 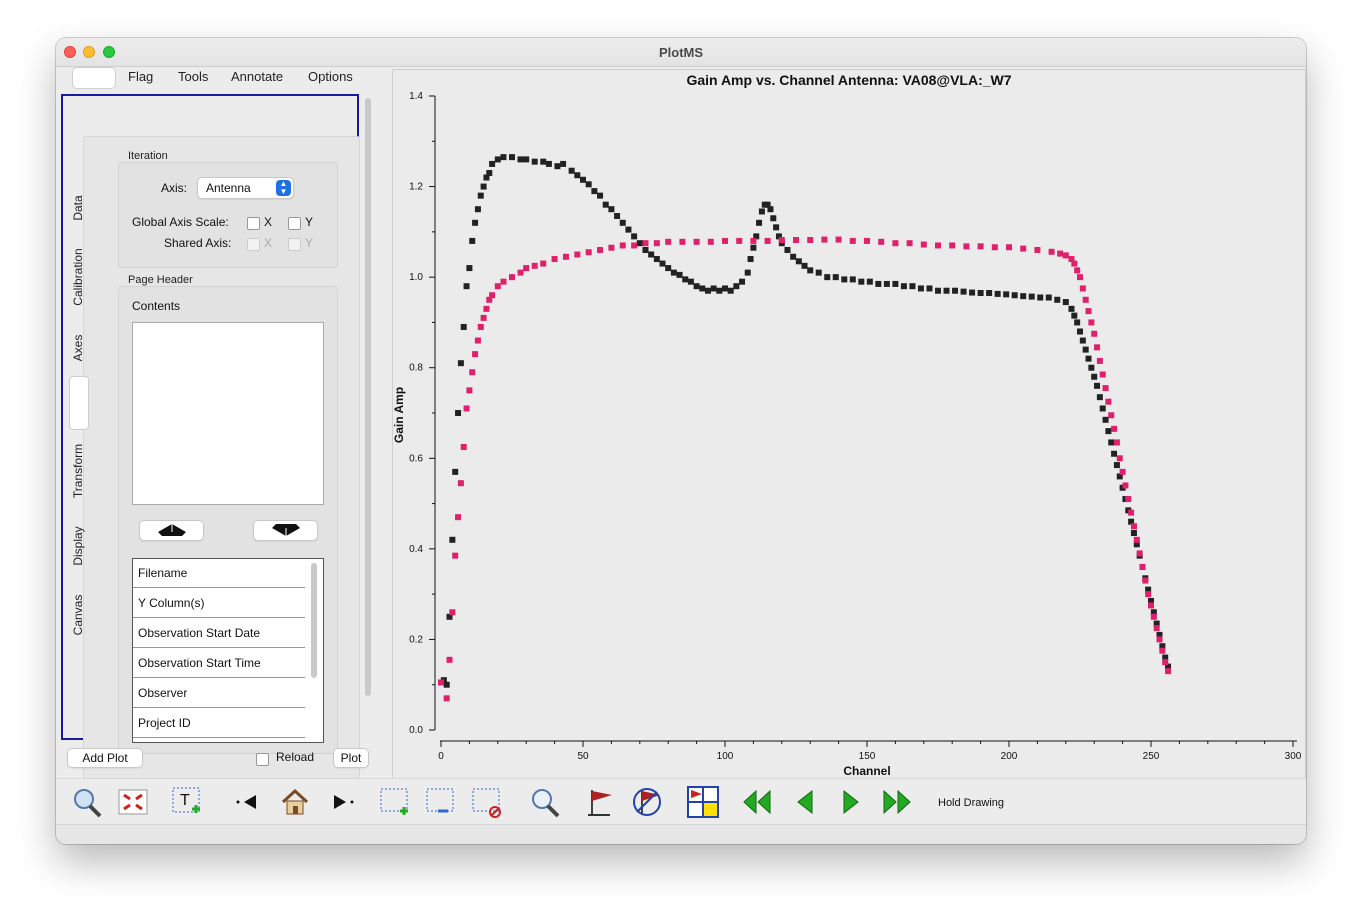 What do you see at coordinates (262, 759) in the screenshot?
I see `reload-checkbox` at bounding box center [262, 759].